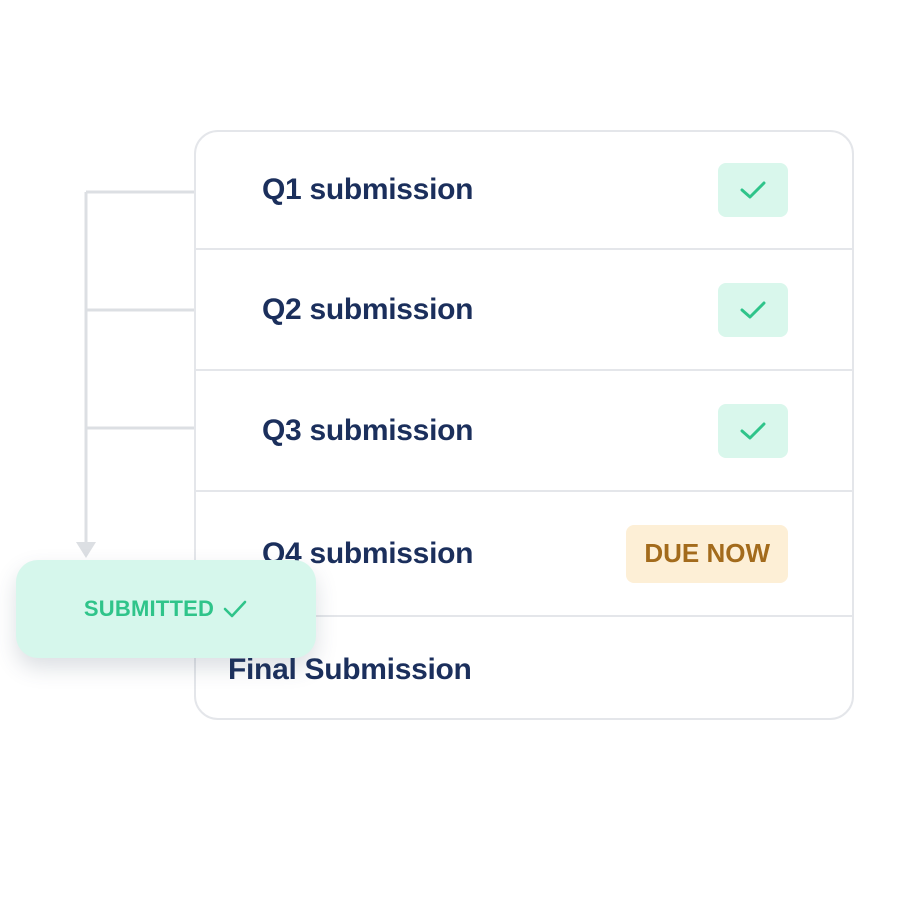  I want to click on list-item-q3: Q3 submission, so click(524, 431).